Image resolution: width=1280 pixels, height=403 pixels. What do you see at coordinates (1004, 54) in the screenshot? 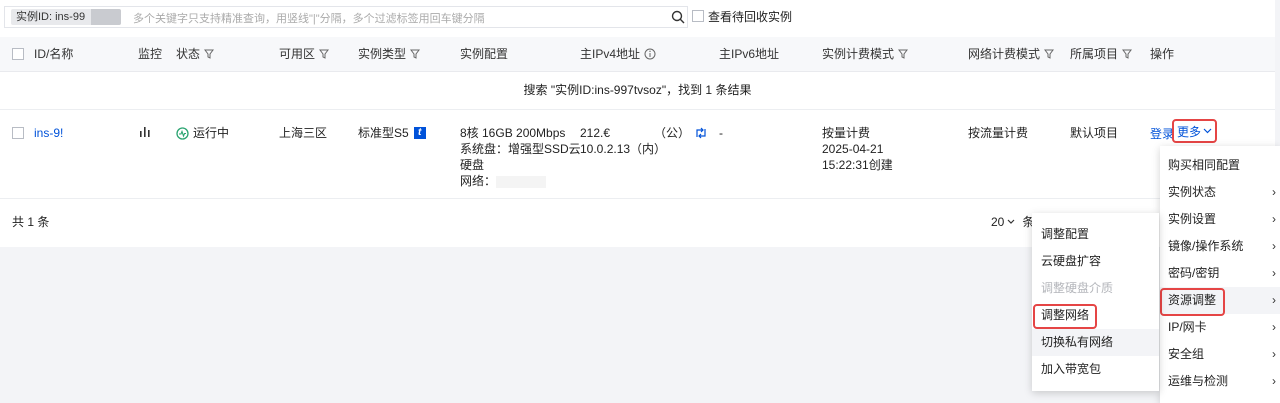
I see `header-net-billing-label: 网络计费模式` at bounding box center [1004, 54].